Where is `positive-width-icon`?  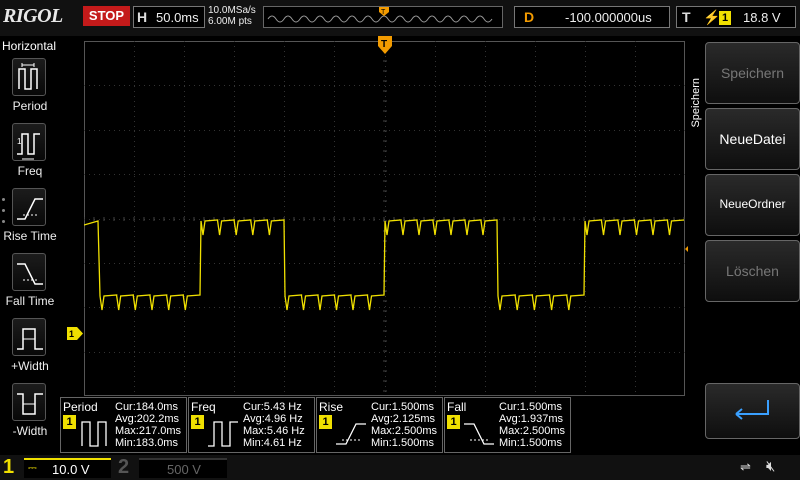 positive-width-icon is located at coordinates (29, 337).